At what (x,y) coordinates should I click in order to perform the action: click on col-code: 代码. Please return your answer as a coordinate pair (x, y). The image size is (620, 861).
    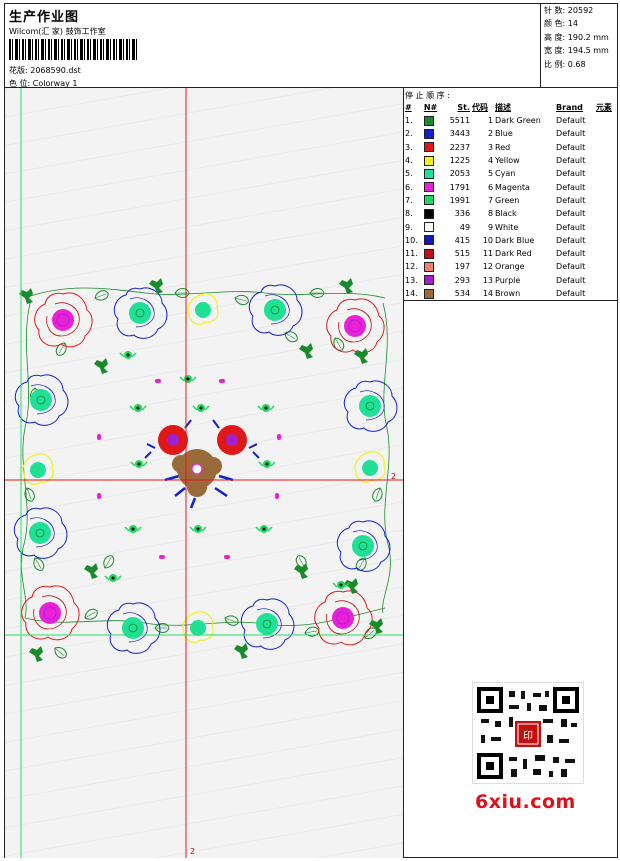
    Looking at the image, I should click on (480, 107).